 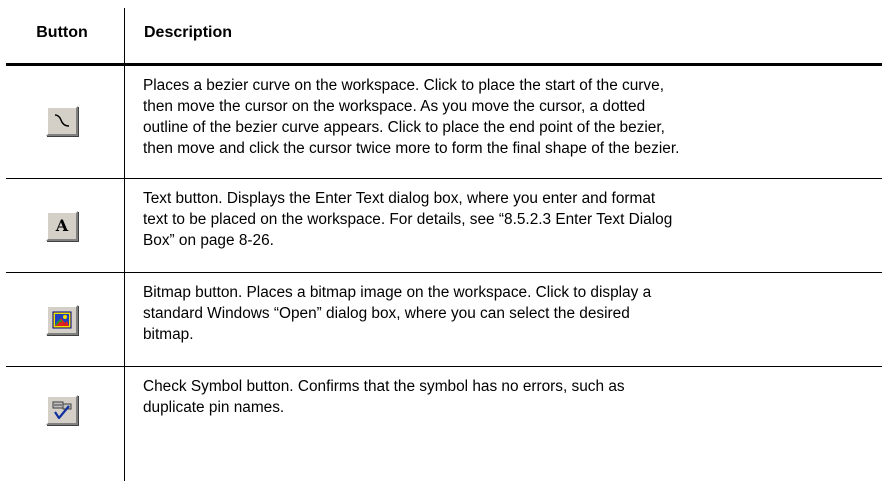 I want to click on table-header: Button Description, so click(x=441, y=33).